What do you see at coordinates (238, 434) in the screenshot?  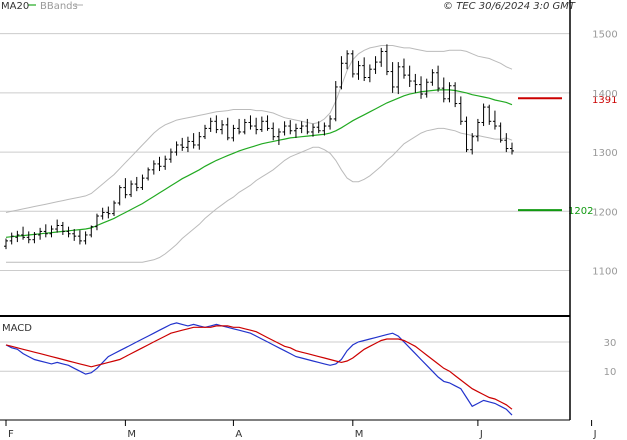 I see `x-tick-label: A` at bounding box center [238, 434].